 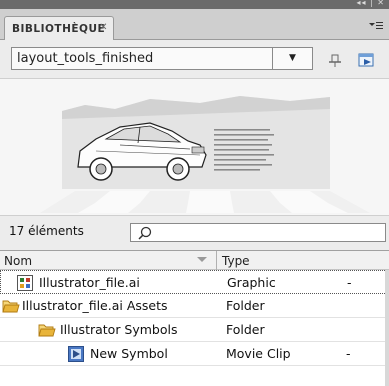 I want to click on list-item: Illustrator_file.ai Assets Folder, so click(x=194, y=306).